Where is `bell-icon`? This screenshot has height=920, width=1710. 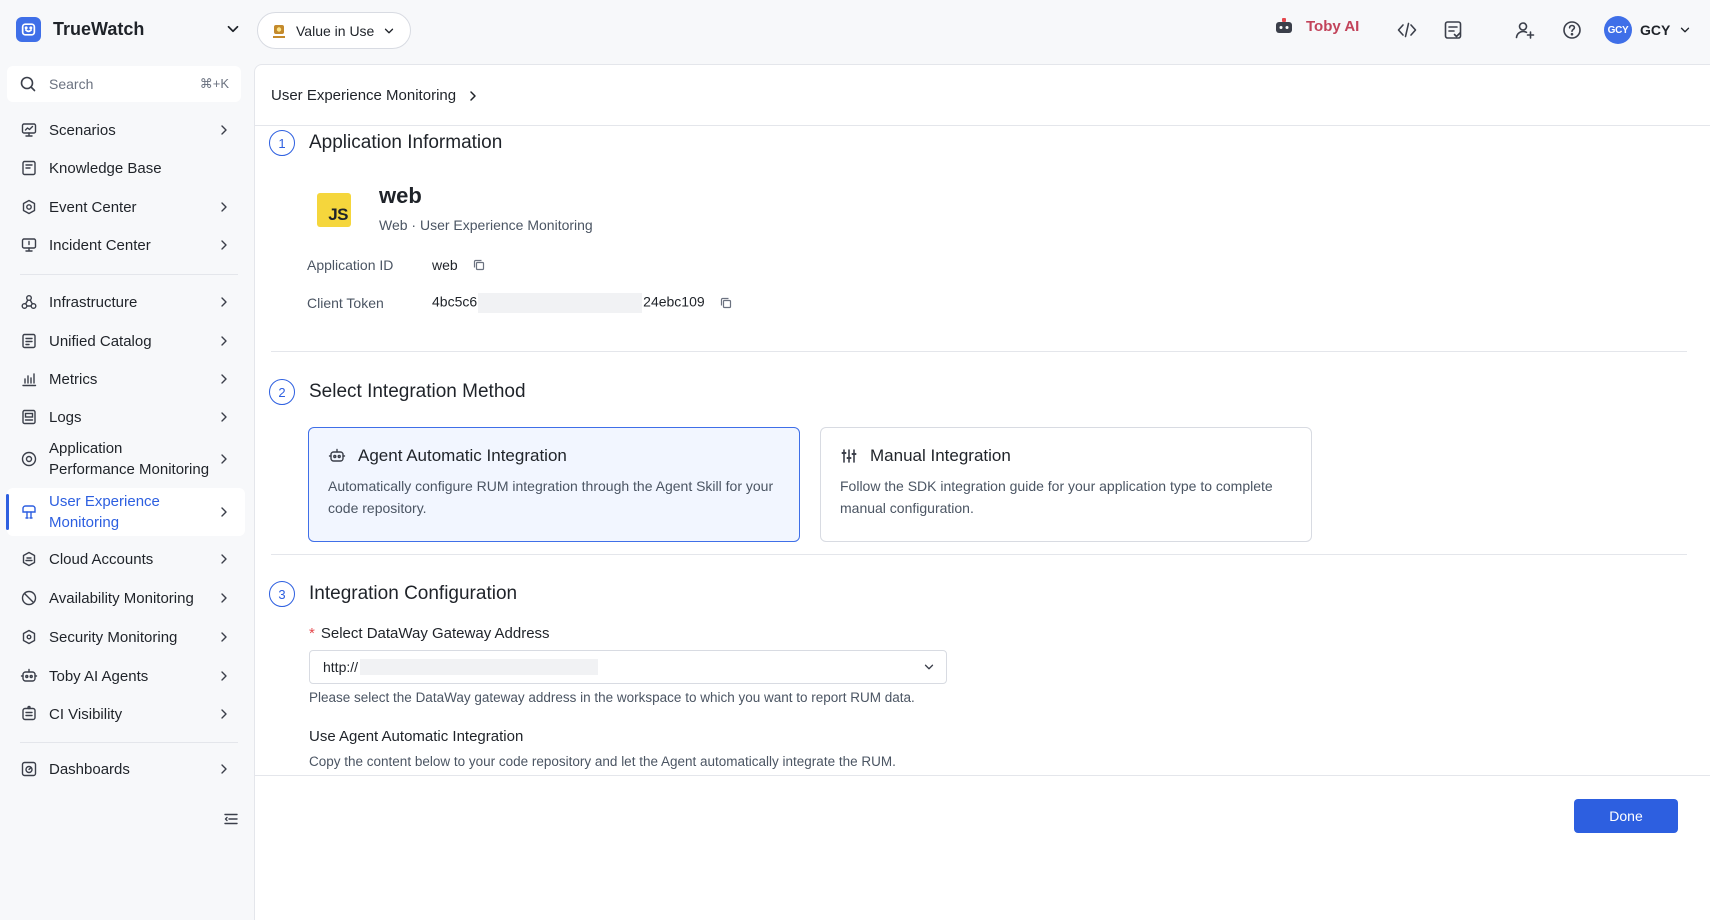
bell-icon is located at coordinates (29, 207).